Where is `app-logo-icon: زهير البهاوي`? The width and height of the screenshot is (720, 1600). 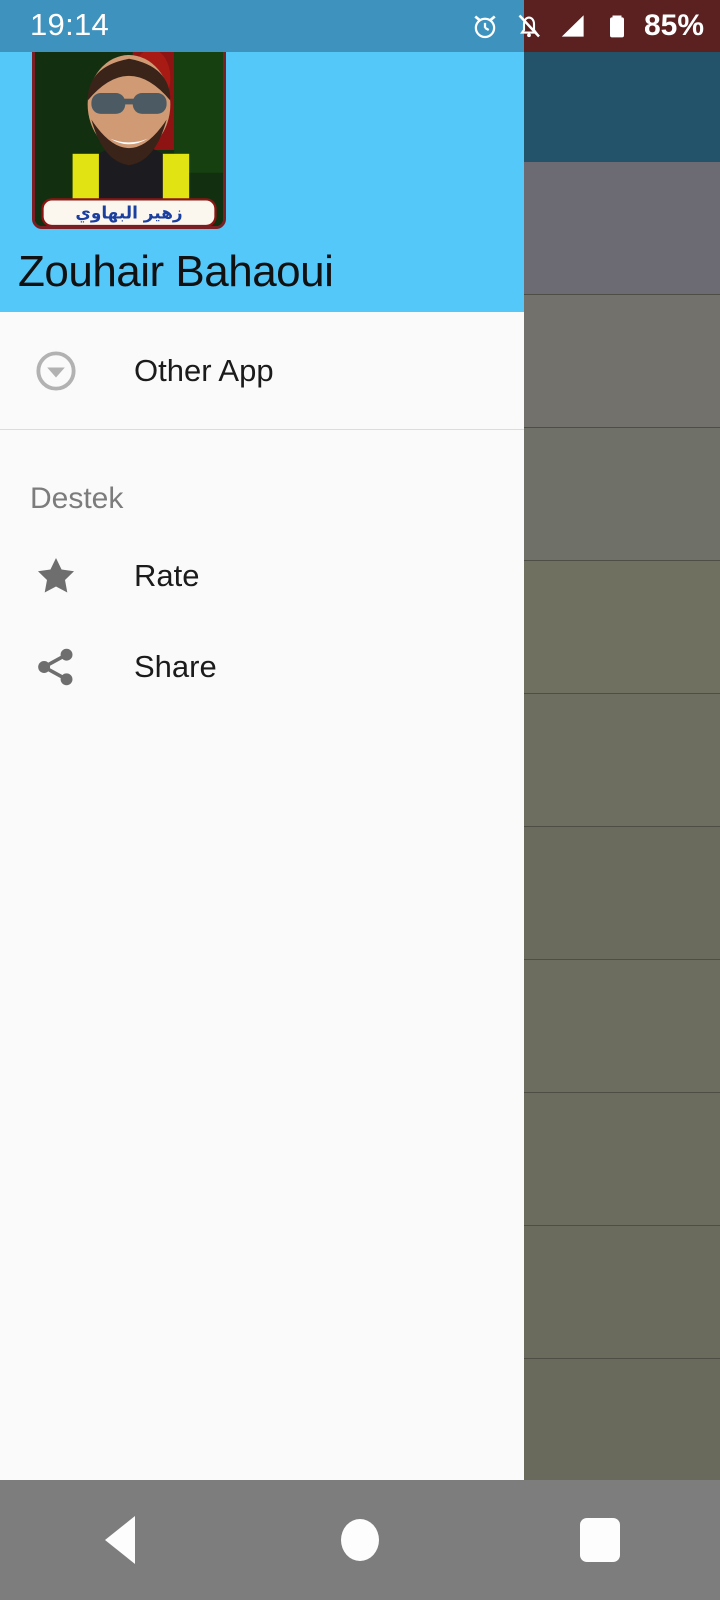 app-logo-icon: زهير البهاوي is located at coordinates (129, 131).